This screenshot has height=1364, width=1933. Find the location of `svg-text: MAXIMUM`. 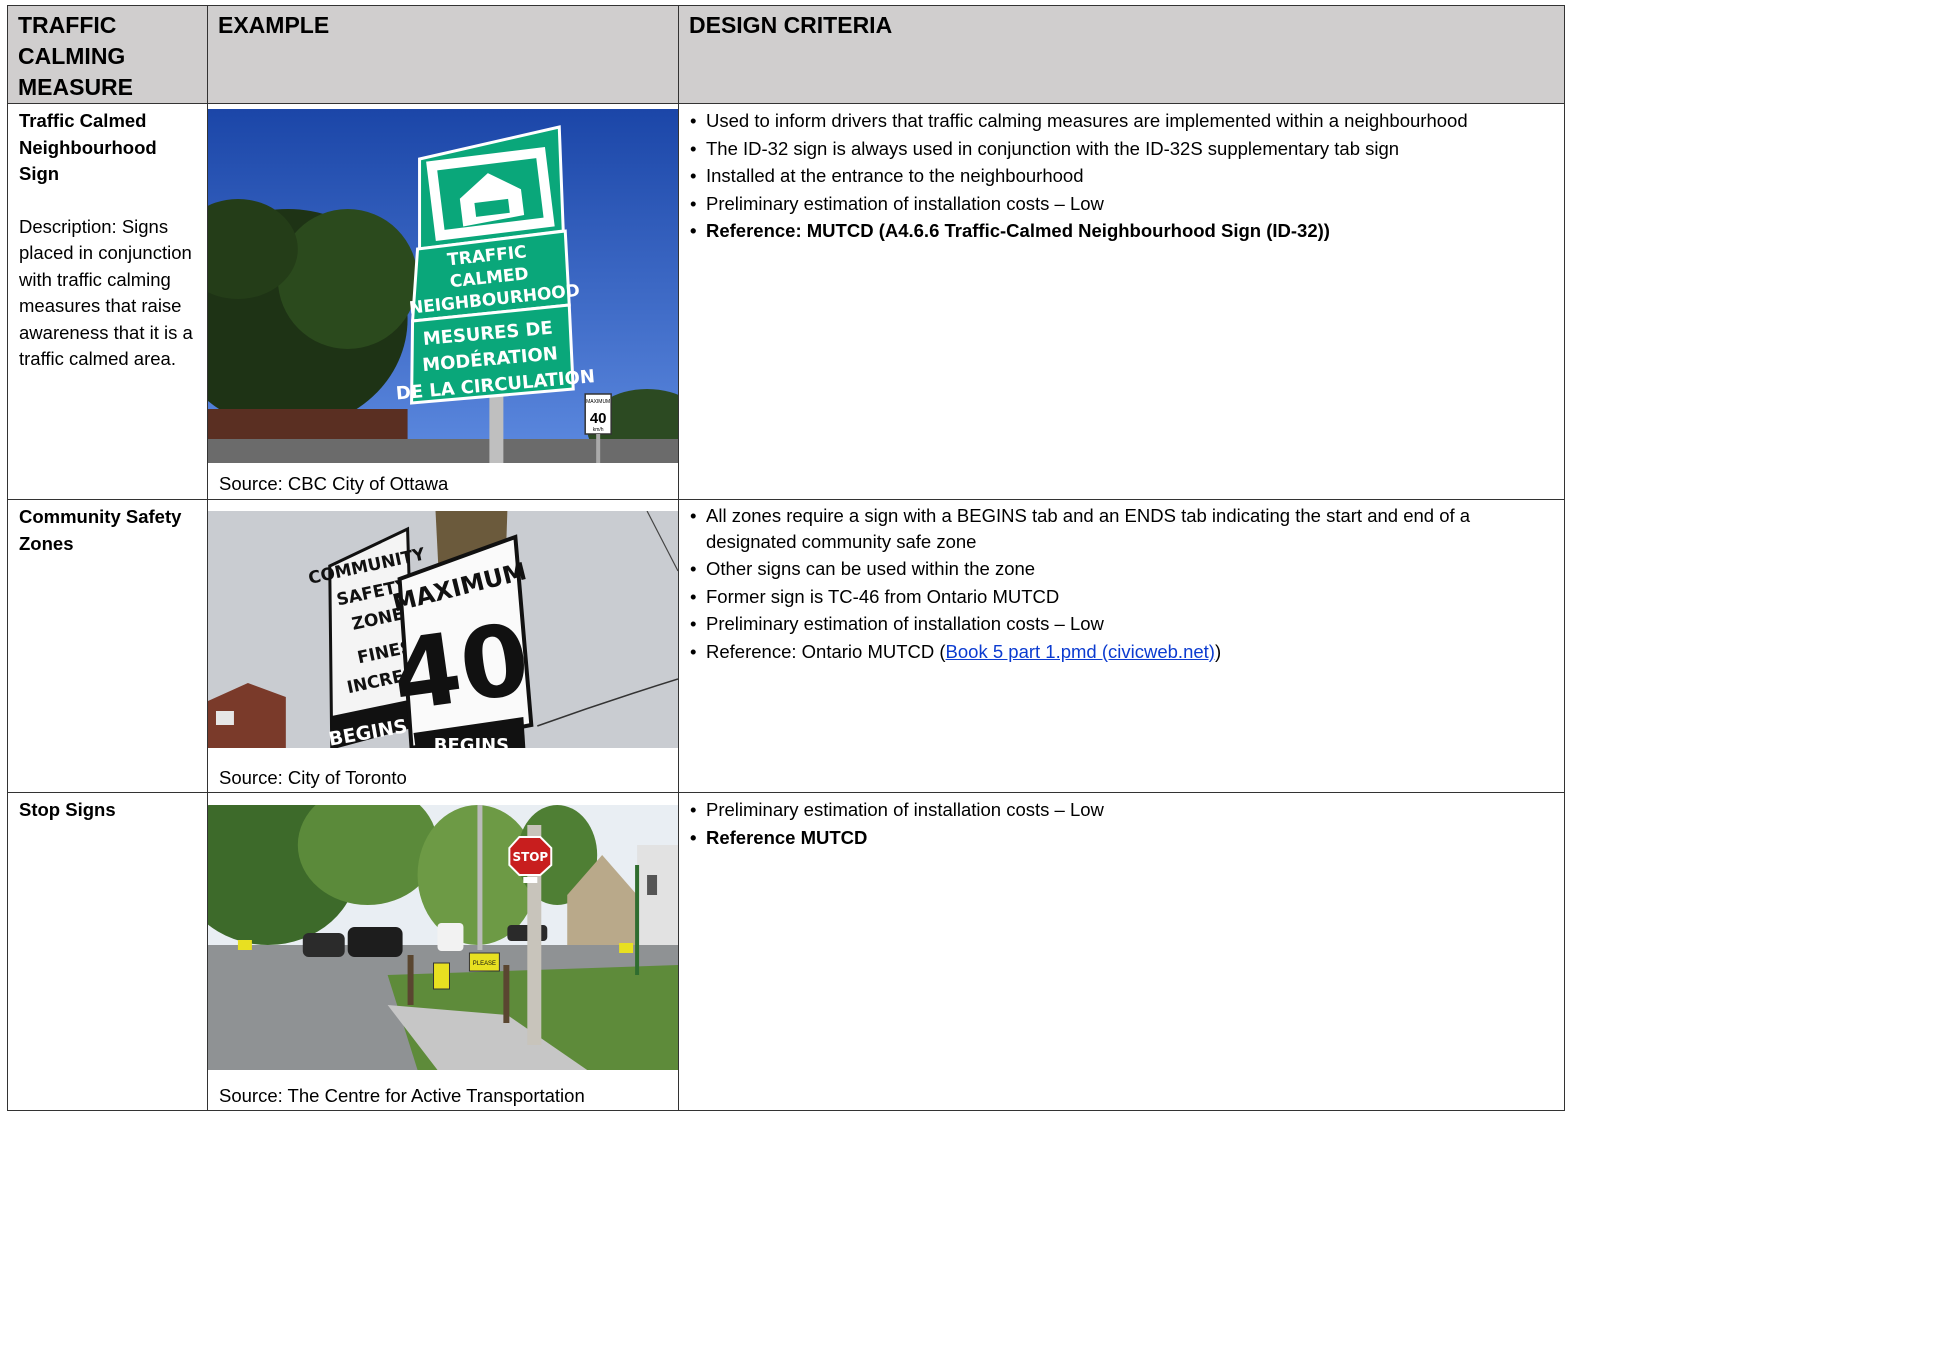

svg-text: MAXIMUM is located at coordinates (598, 402).